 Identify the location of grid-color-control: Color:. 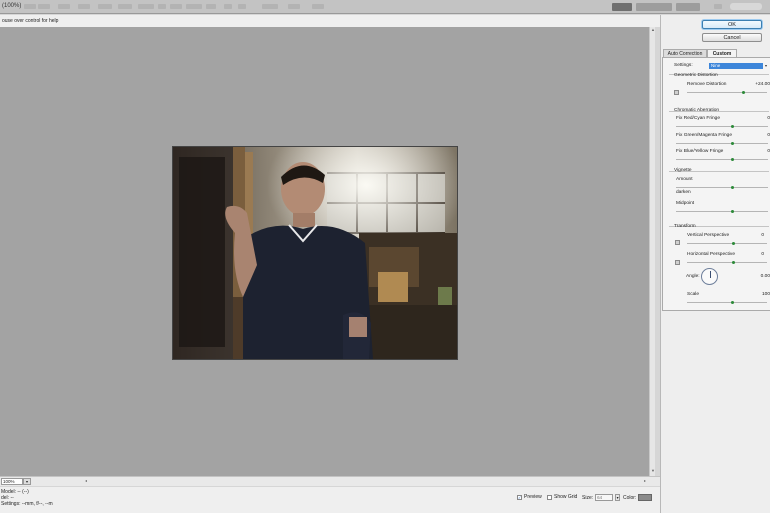
(638, 497).